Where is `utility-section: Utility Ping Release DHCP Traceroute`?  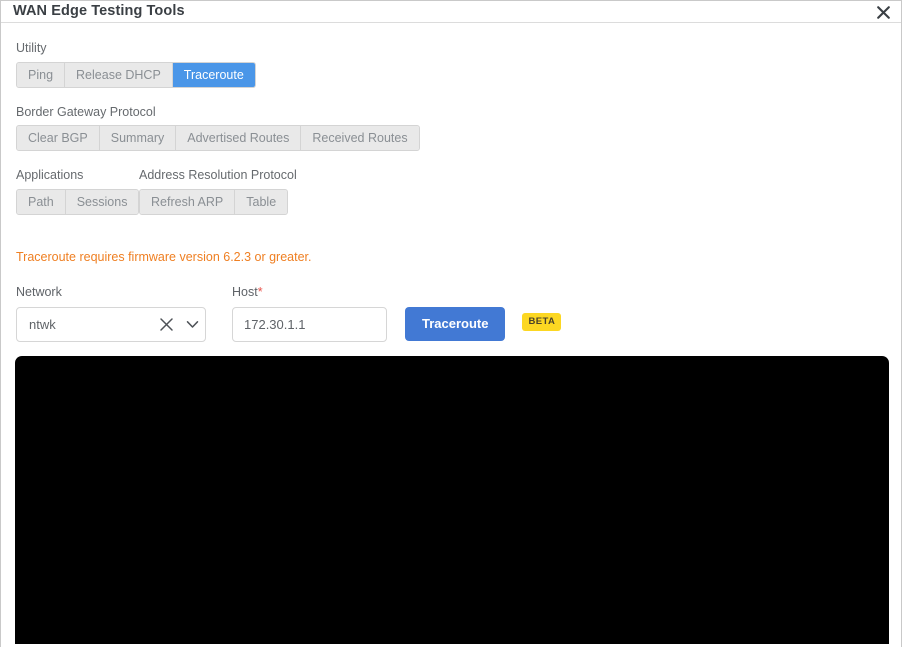
utility-section: Utility Ping Release DHCP Traceroute is located at coordinates (458, 65).